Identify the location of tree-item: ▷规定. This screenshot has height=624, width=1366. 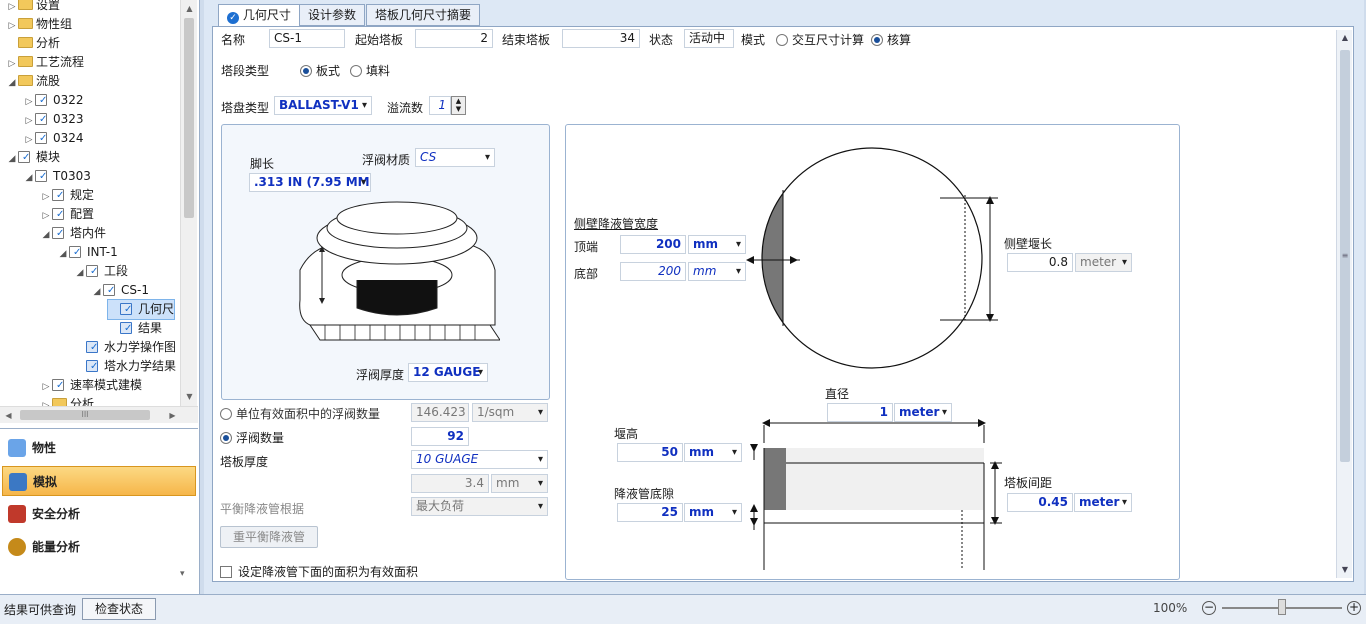
(67, 195).